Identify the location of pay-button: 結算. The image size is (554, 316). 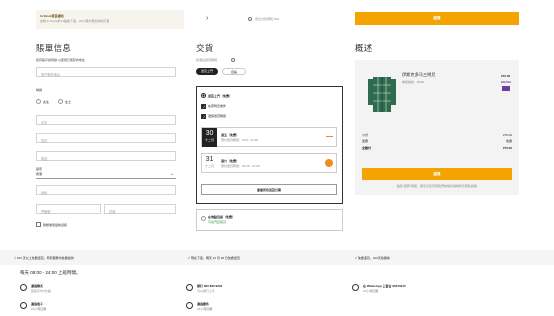
(437, 174).